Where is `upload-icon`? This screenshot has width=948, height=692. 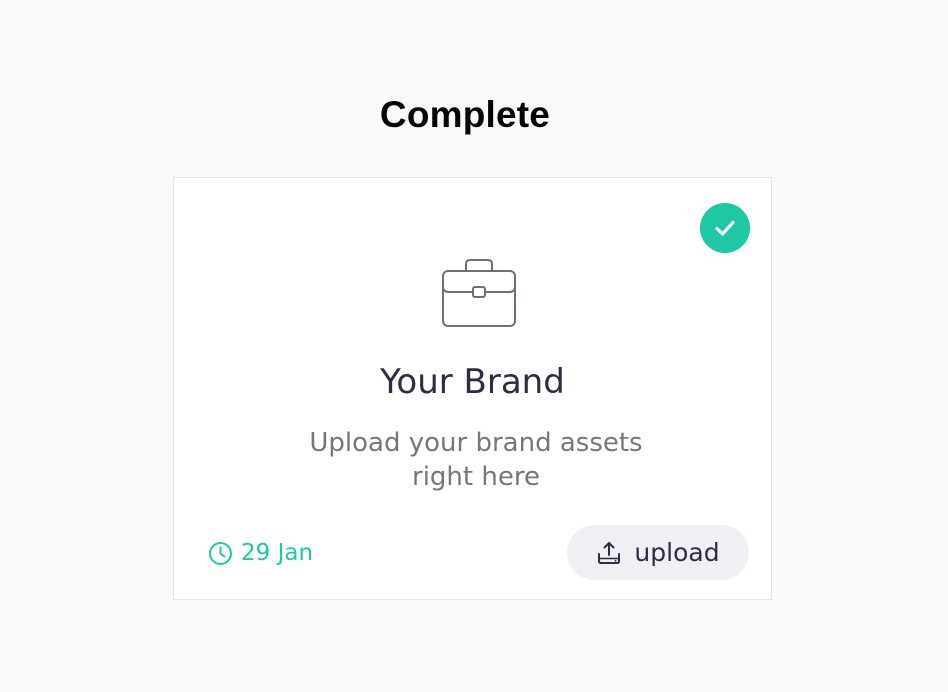
upload-icon is located at coordinates (609, 552).